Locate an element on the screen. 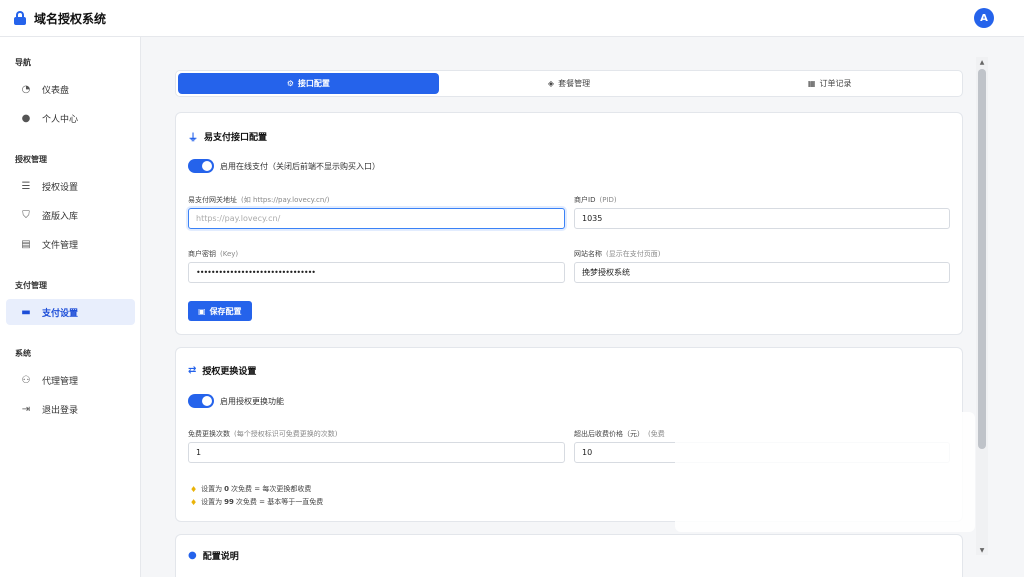 The image size is (1024, 577). tab-packages: ◈ 套餐管理 is located at coordinates (569, 83).